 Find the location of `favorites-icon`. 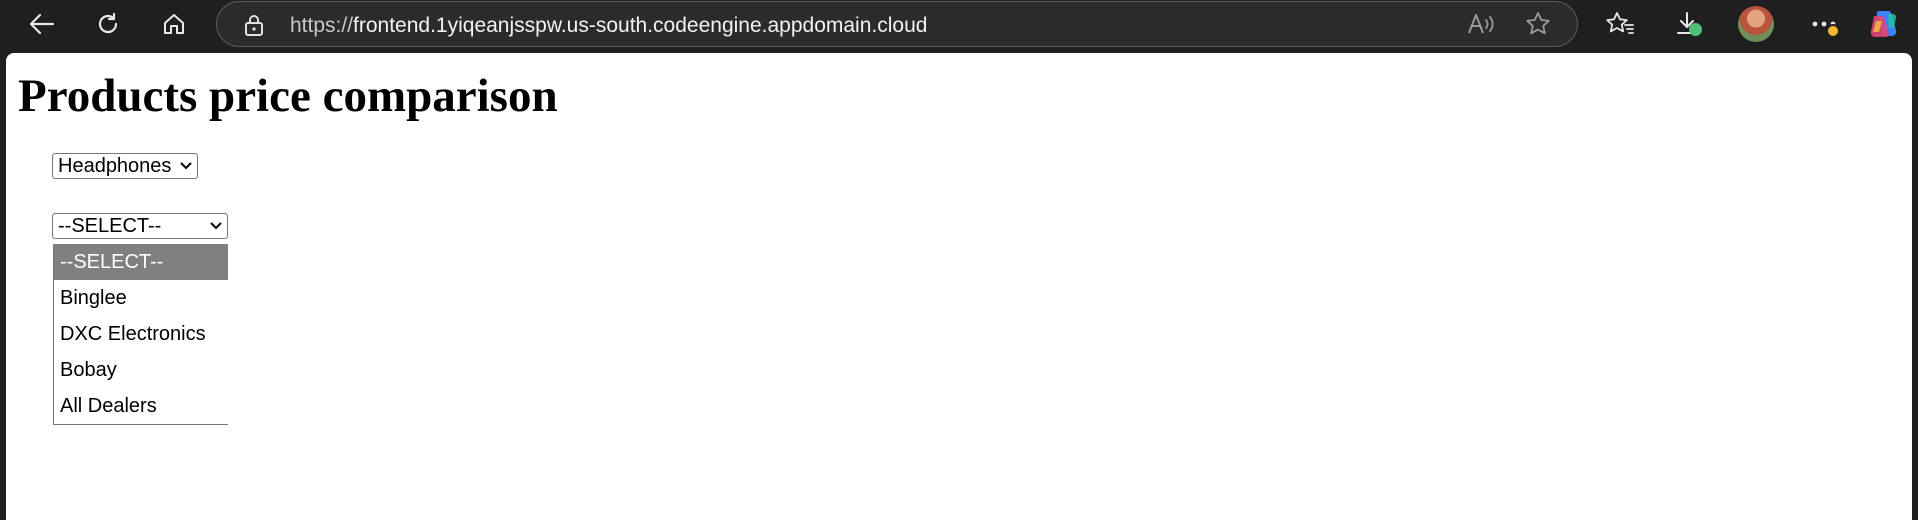

favorites-icon is located at coordinates (1620, 23).